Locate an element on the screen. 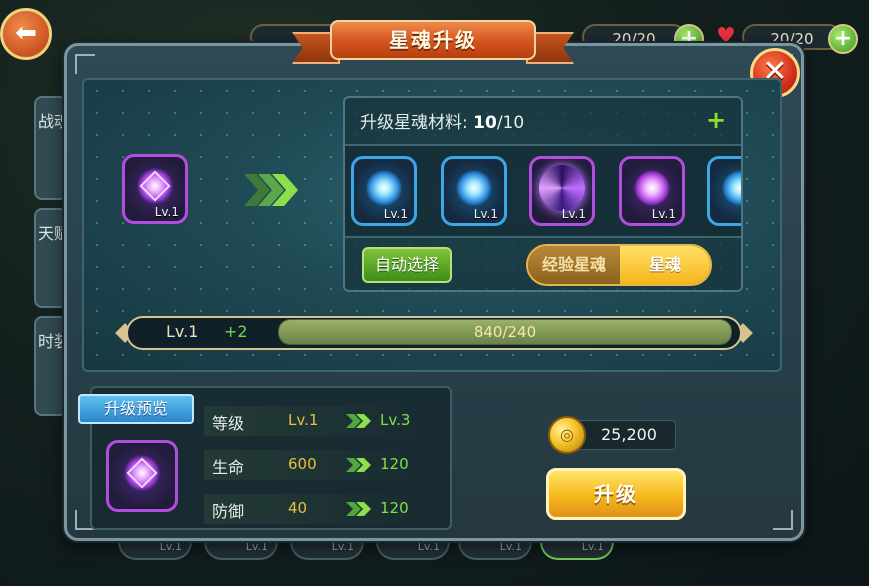 The image size is (869, 586). plus-icon: + is located at coordinates (716, 120).